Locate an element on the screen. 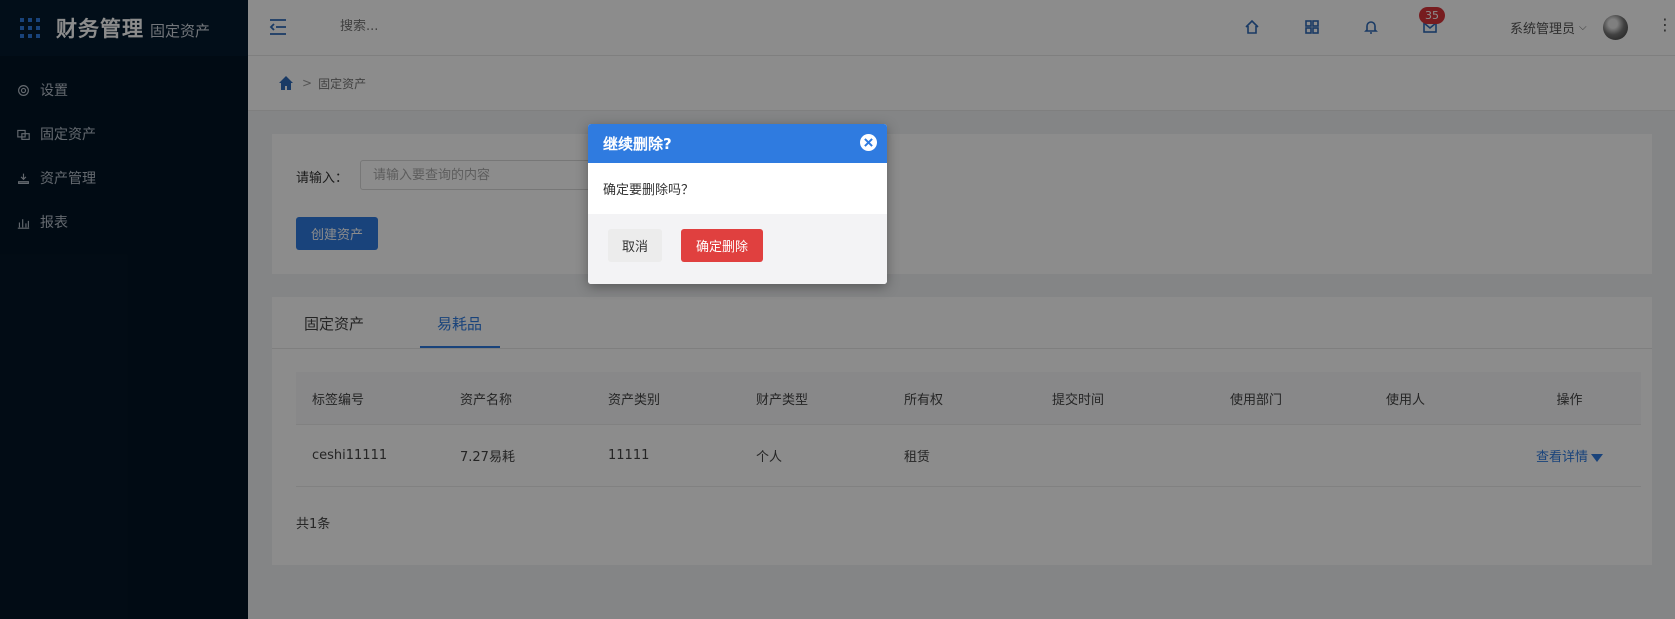 The image size is (1675, 619). confirm-delete-button: 确定删除 is located at coordinates (722, 245).